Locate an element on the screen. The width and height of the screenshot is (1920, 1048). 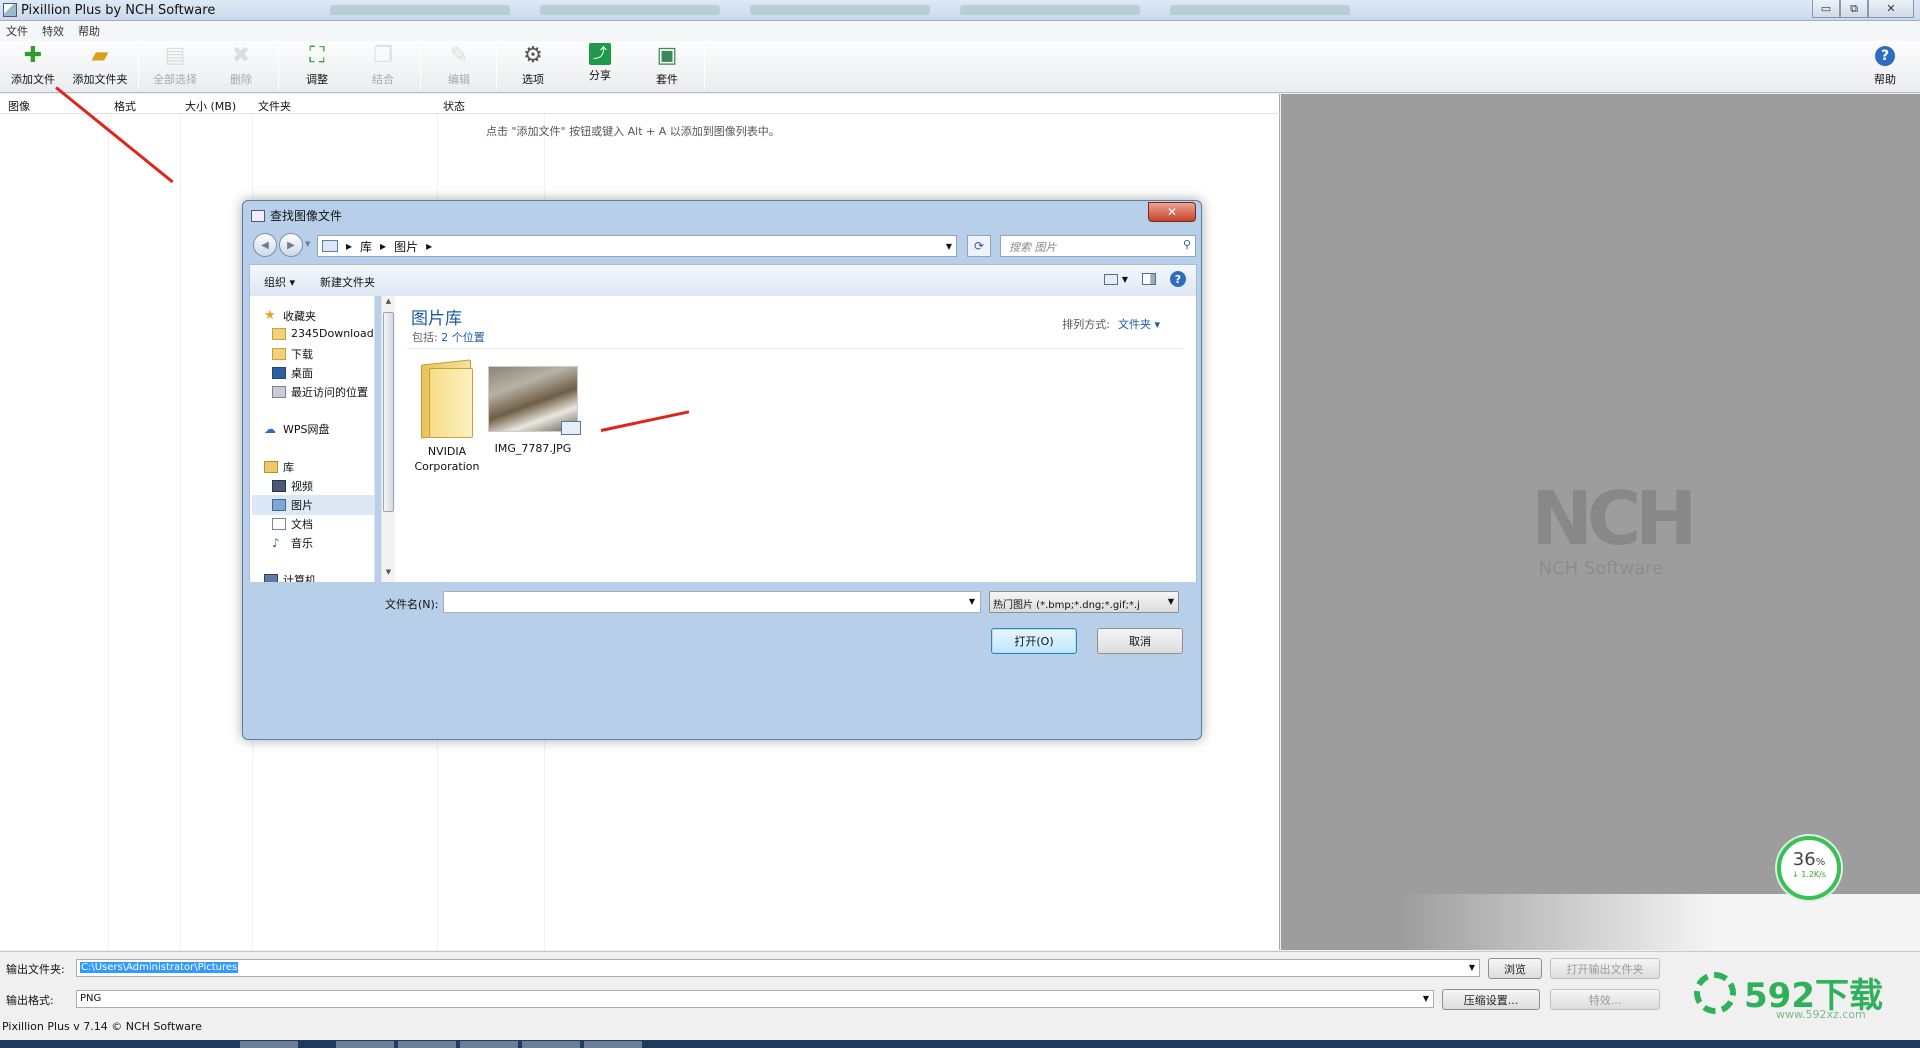
library-subtitle: 包括: 2 个位置 is located at coordinates (448, 337).